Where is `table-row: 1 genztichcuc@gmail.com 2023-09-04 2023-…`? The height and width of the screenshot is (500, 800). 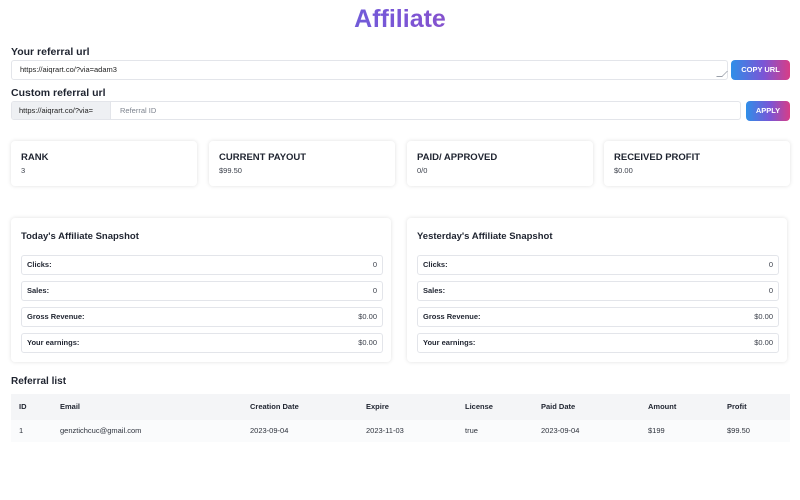 table-row: 1 genztichcuc@gmail.com 2023-09-04 2023-… is located at coordinates (400, 431).